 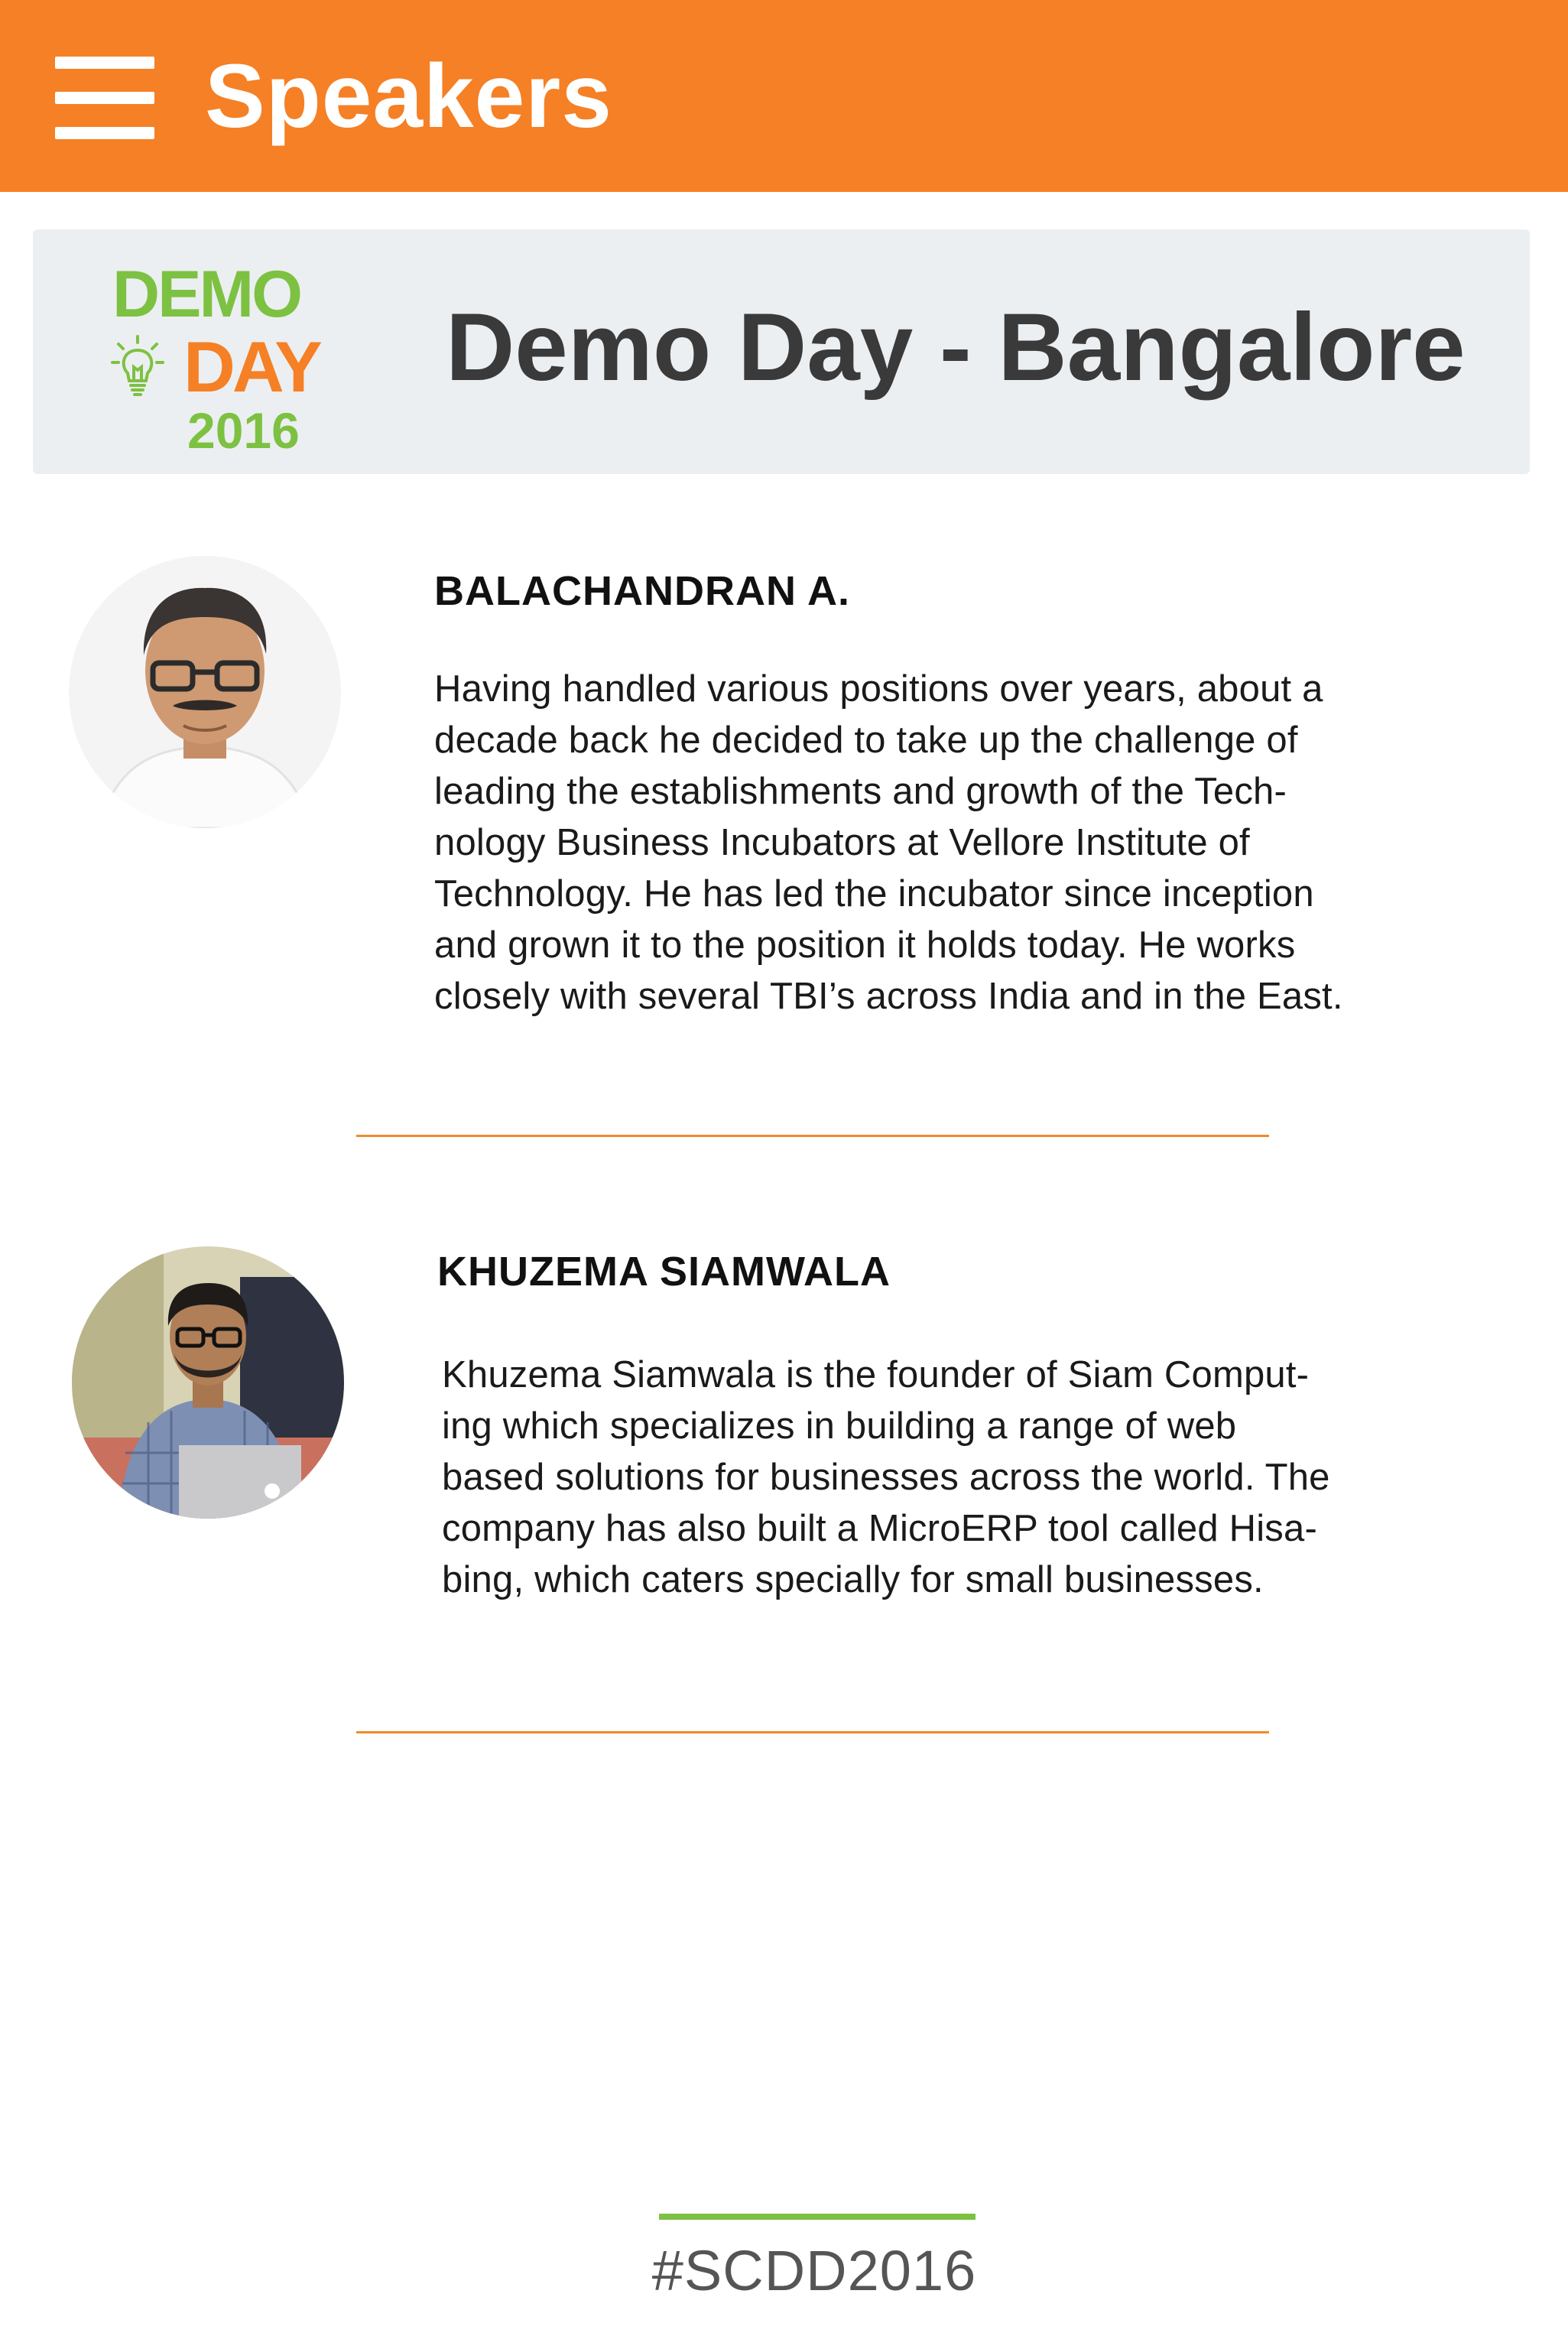 I want to click on app-bar: Speakers, so click(x=784, y=96).